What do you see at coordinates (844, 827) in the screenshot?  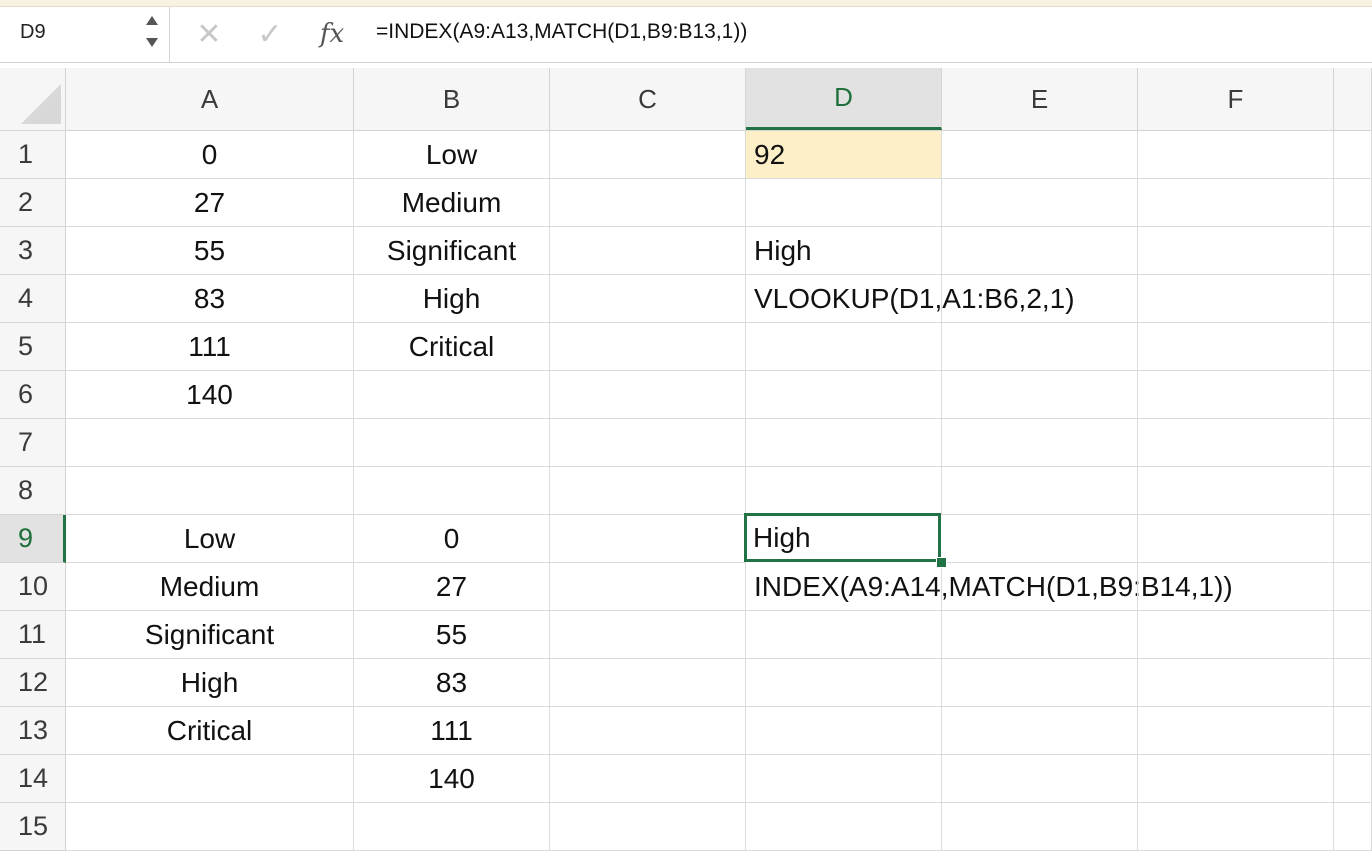 I see `cell-d15` at bounding box center [844, 827].